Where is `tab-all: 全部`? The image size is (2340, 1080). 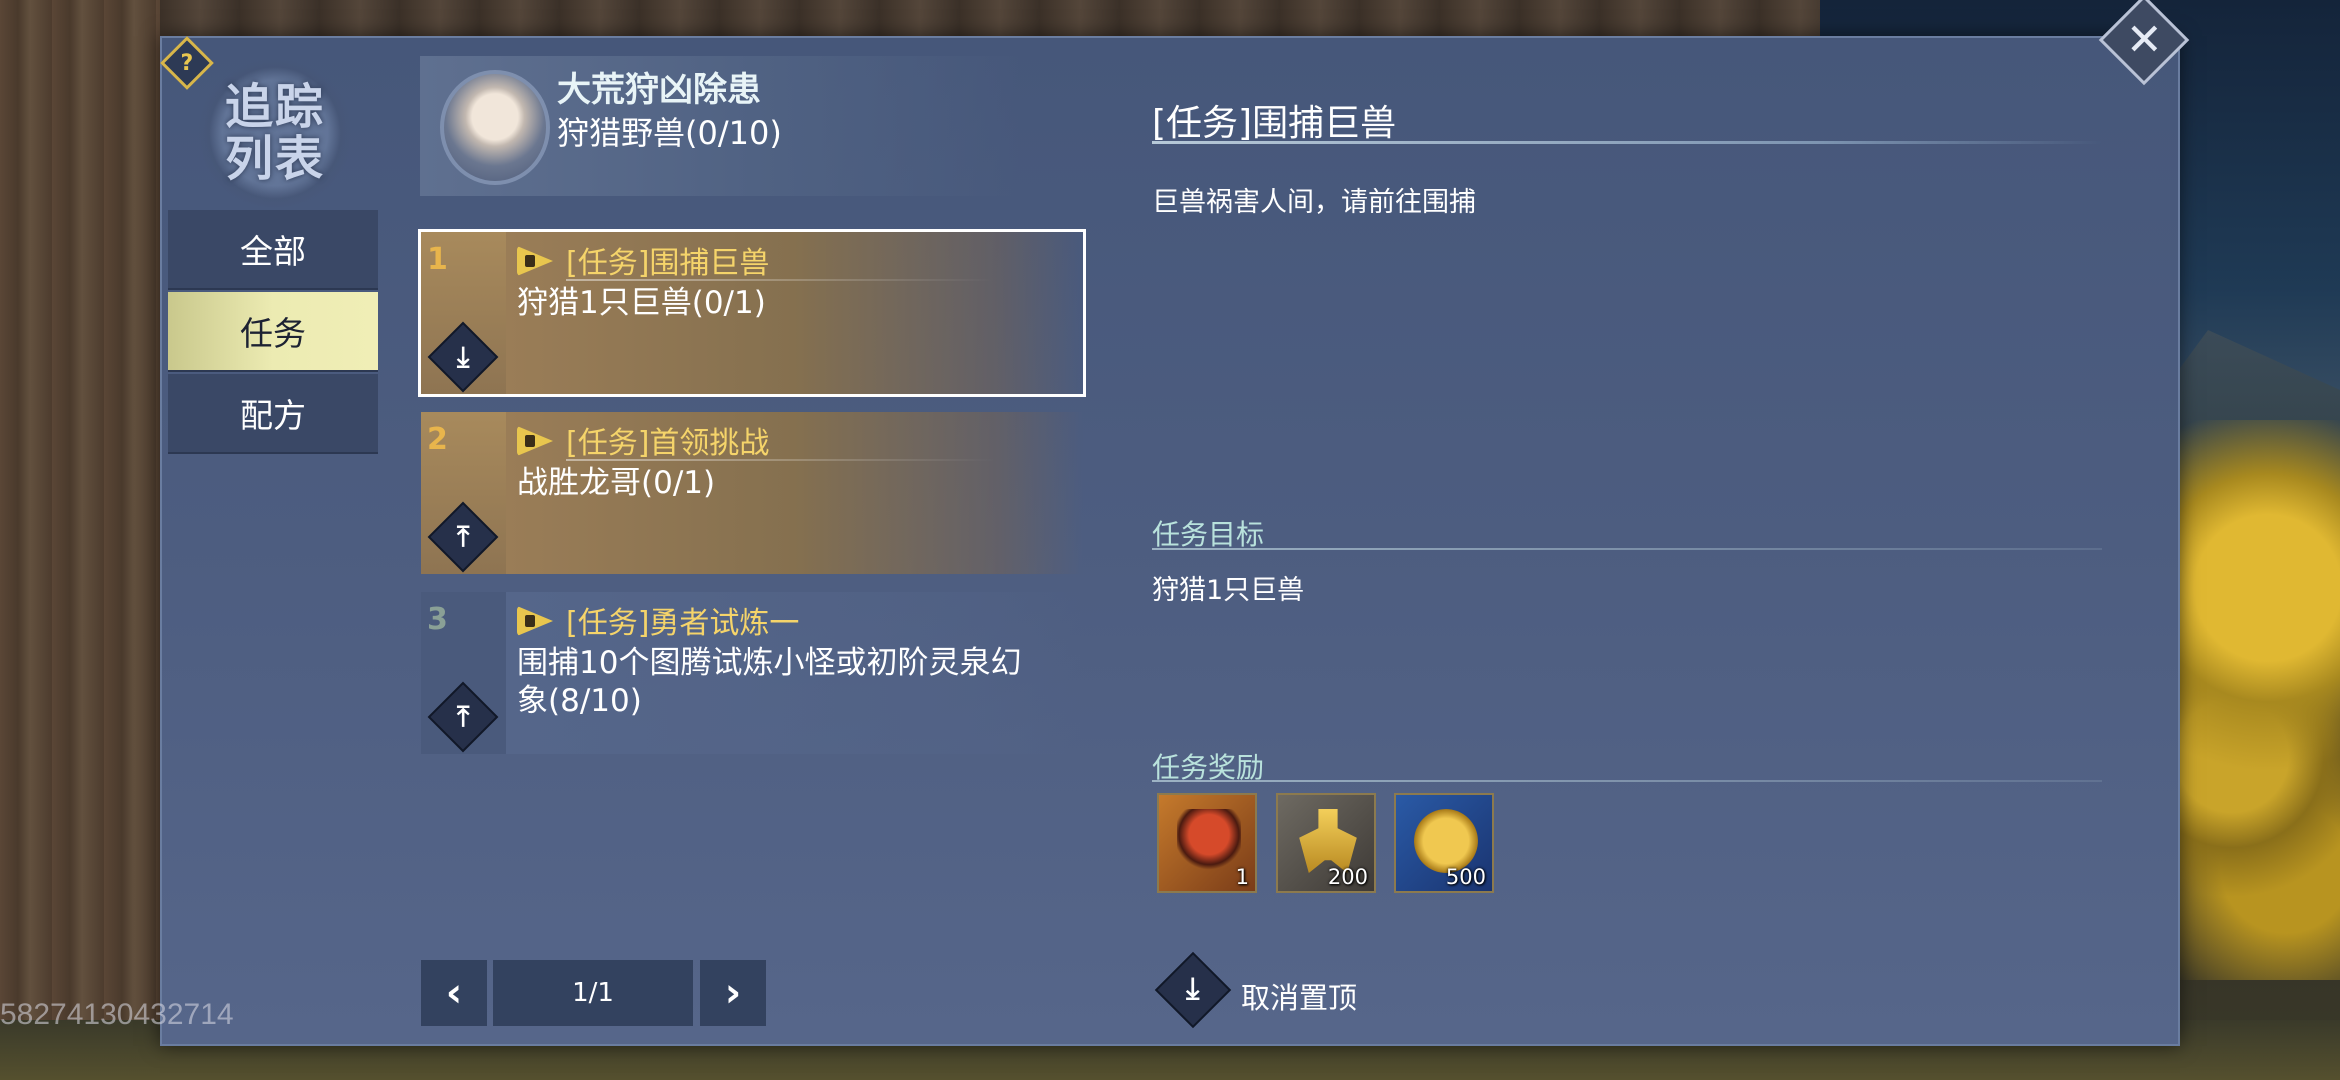
tab-all: 全部 is located at coordinates (273, 250).